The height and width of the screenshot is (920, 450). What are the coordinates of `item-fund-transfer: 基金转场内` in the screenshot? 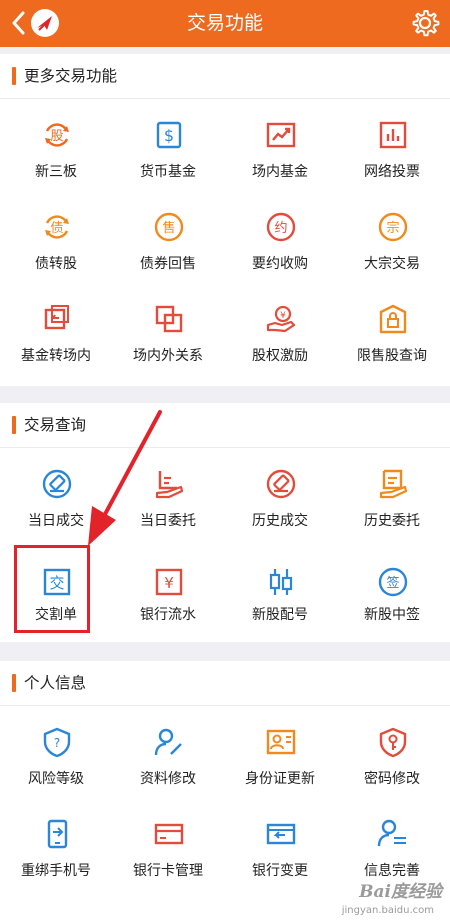 It's located at (56, 329).